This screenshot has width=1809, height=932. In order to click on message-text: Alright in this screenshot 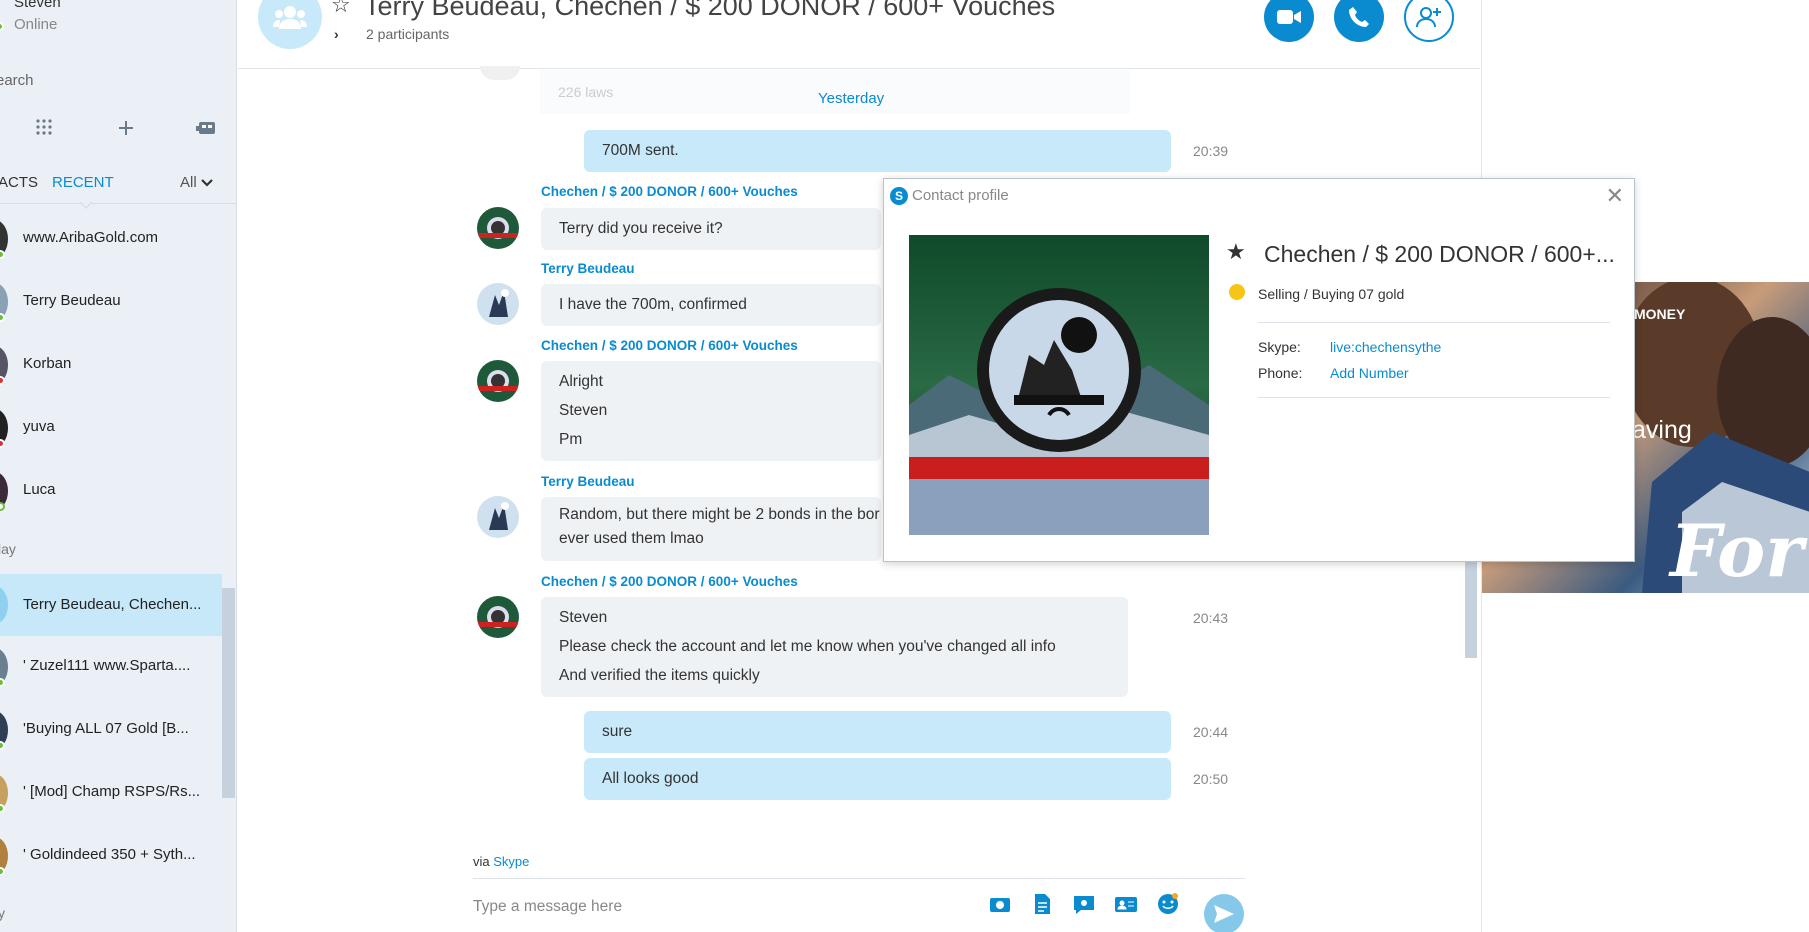, I will do `click(581, 381)`.